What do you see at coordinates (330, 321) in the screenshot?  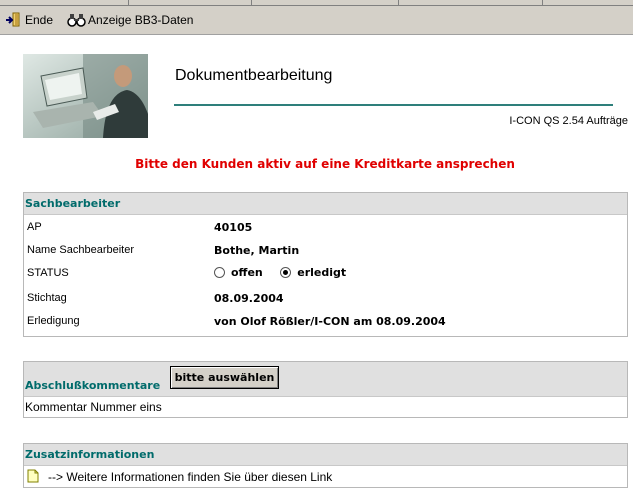 I see `field-value: von Olof Rößler/I-CON am 08.09.2004` at bounding box center [330, 321].